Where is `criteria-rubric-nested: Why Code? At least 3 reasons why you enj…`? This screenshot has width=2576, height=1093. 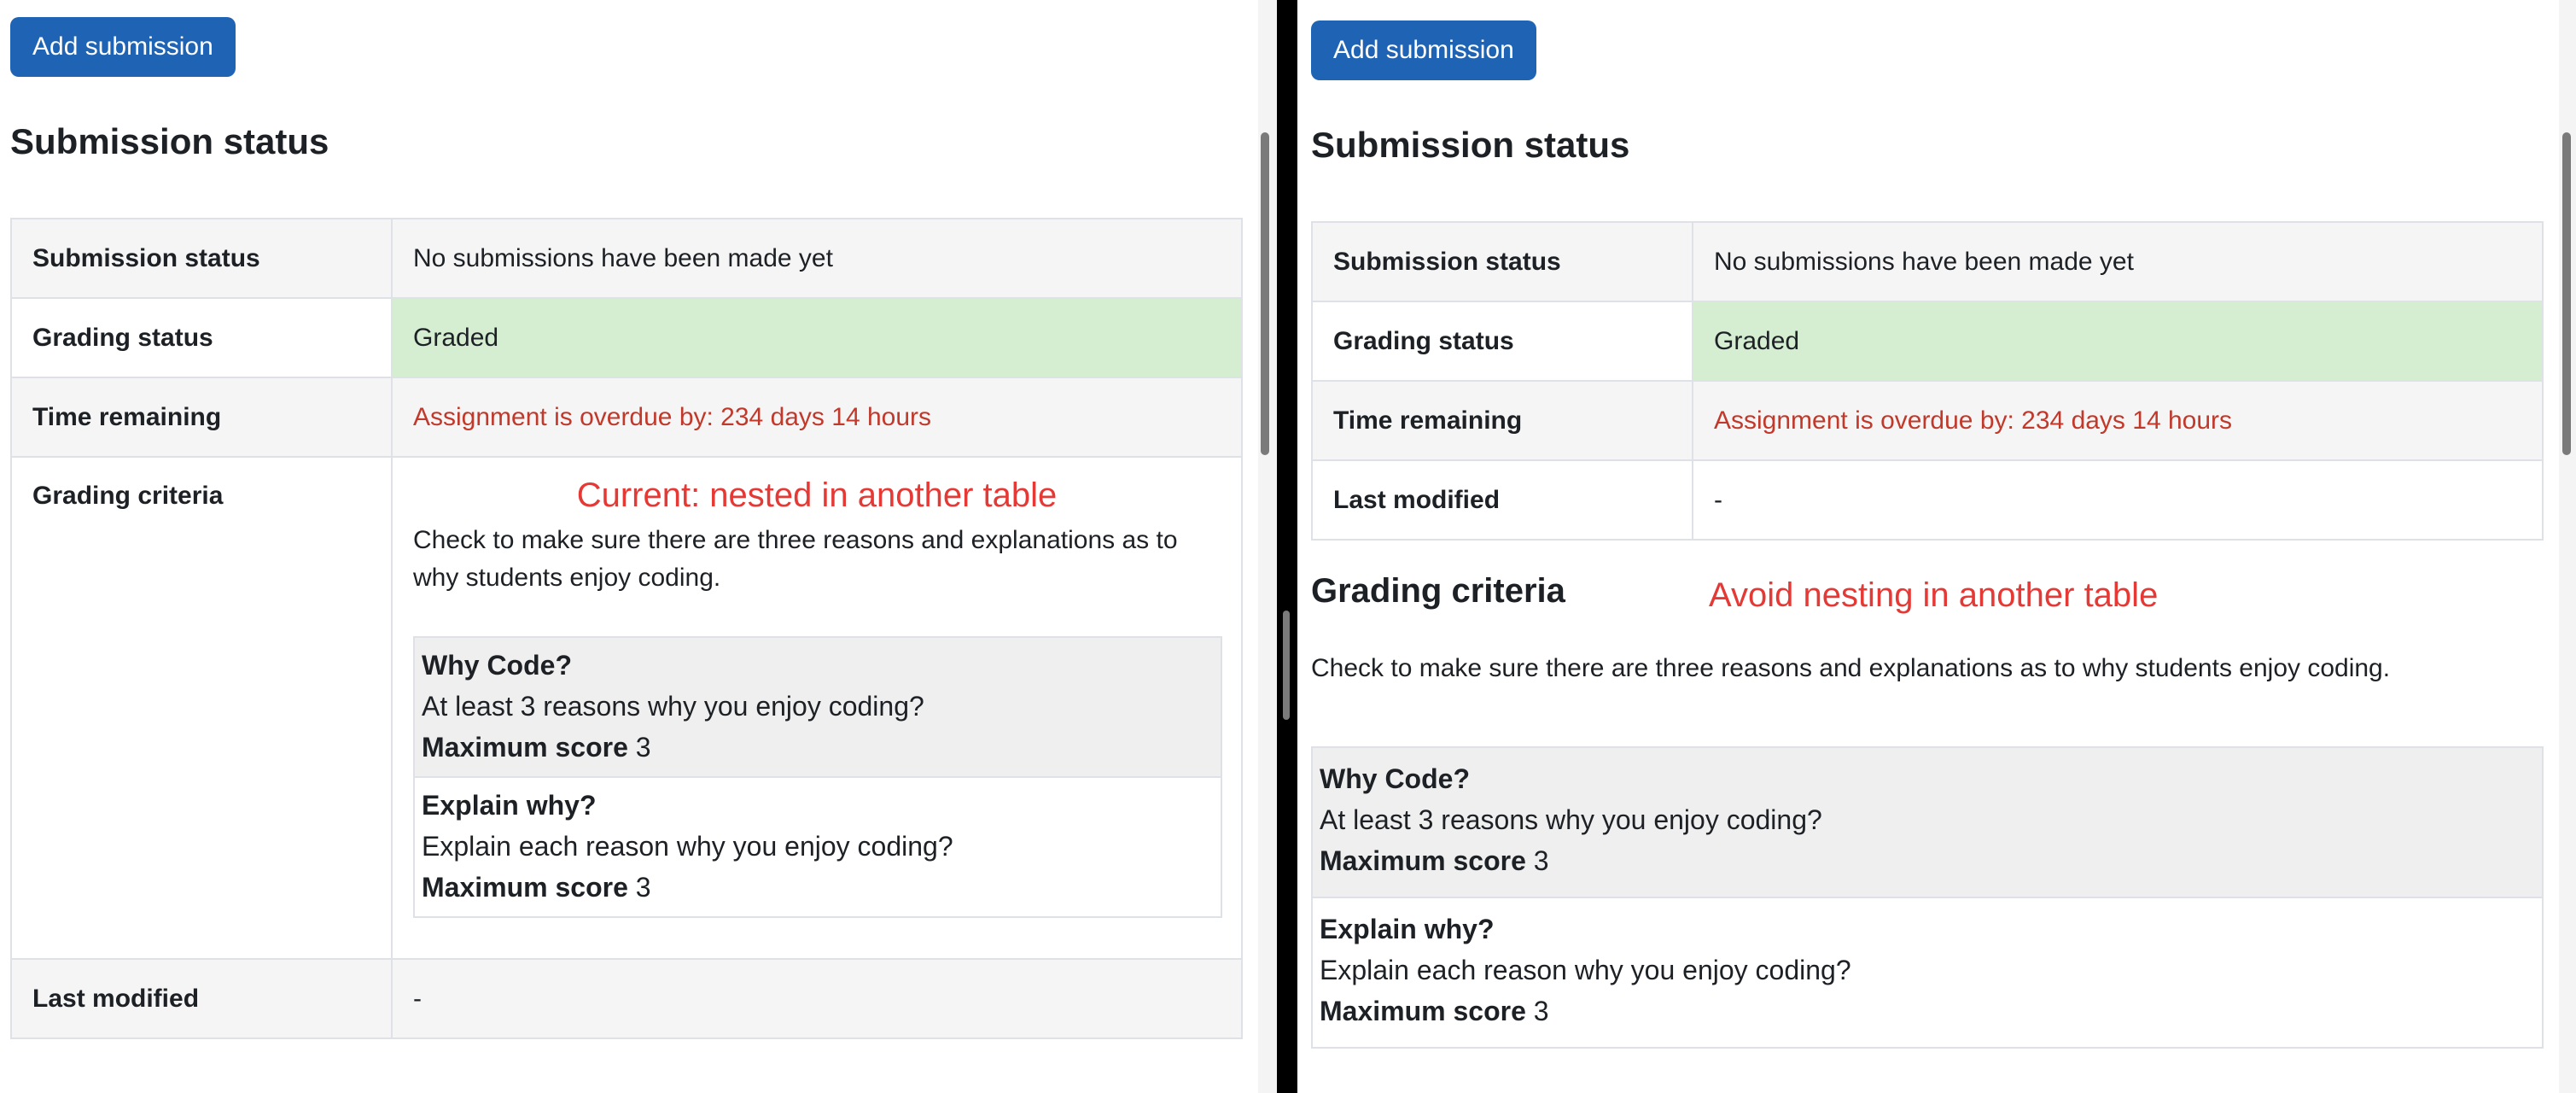
criteria-rubric-nested: Why Code? At least 3 reasons why you enj… is located at coordinates (817, 777).